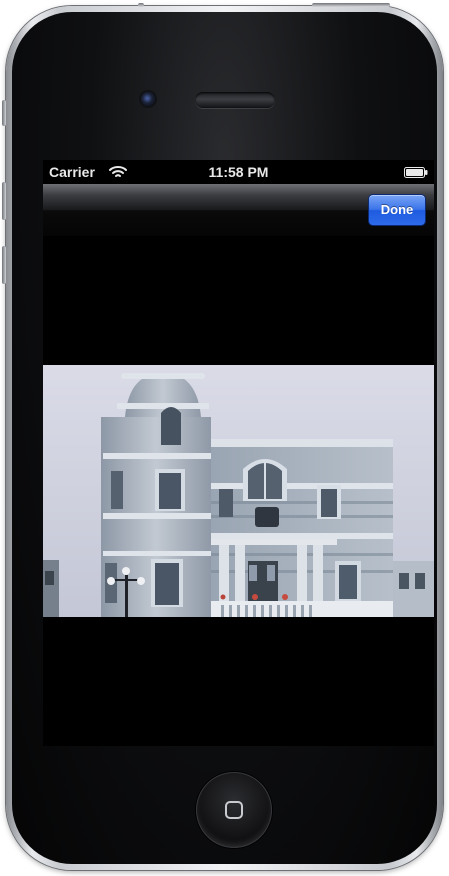  Describe the element at coordinates (4, 113) in the screenshot. I see `mute-switch` at that location.